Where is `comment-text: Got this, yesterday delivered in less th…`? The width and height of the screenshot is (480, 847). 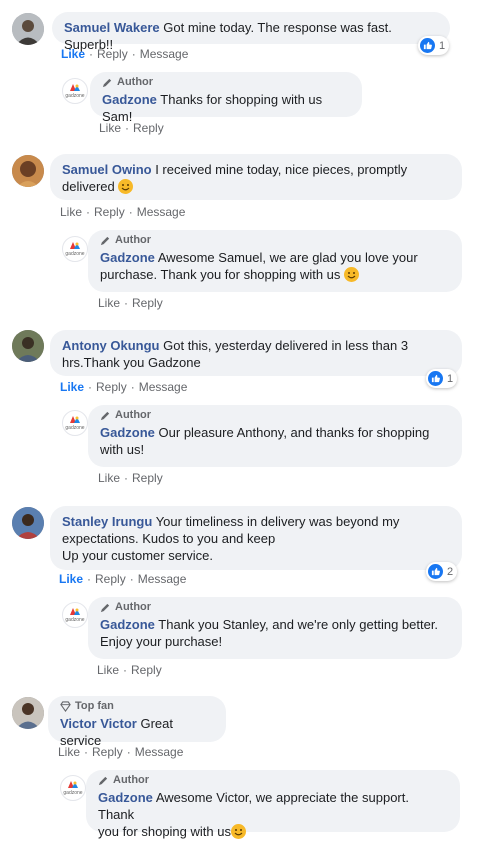 comment-text: Got this, yesterday delivered in less th… is located at coordinates (286, 345).